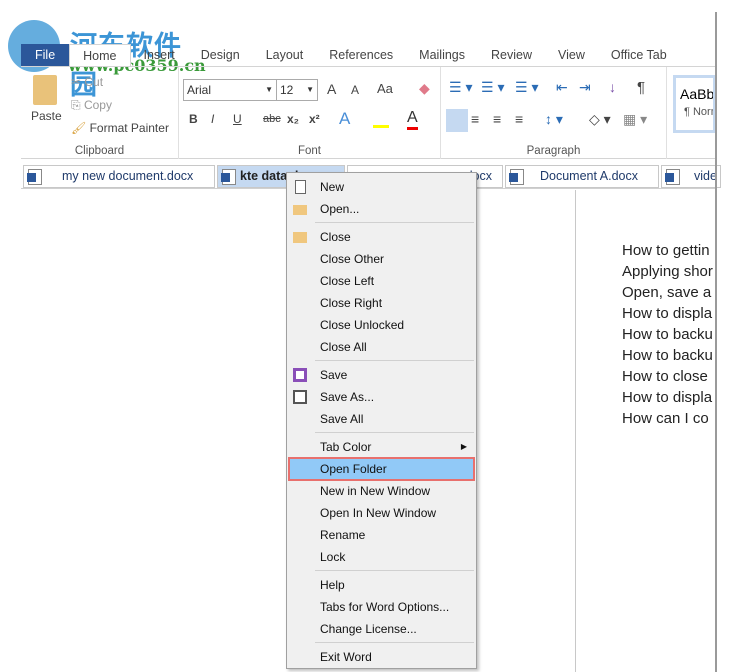 The image size is (750, 672). Describe the element at coordinates (460, 87) in the screenshot. I see `bullets-icon: ☰ ▾` at that location.